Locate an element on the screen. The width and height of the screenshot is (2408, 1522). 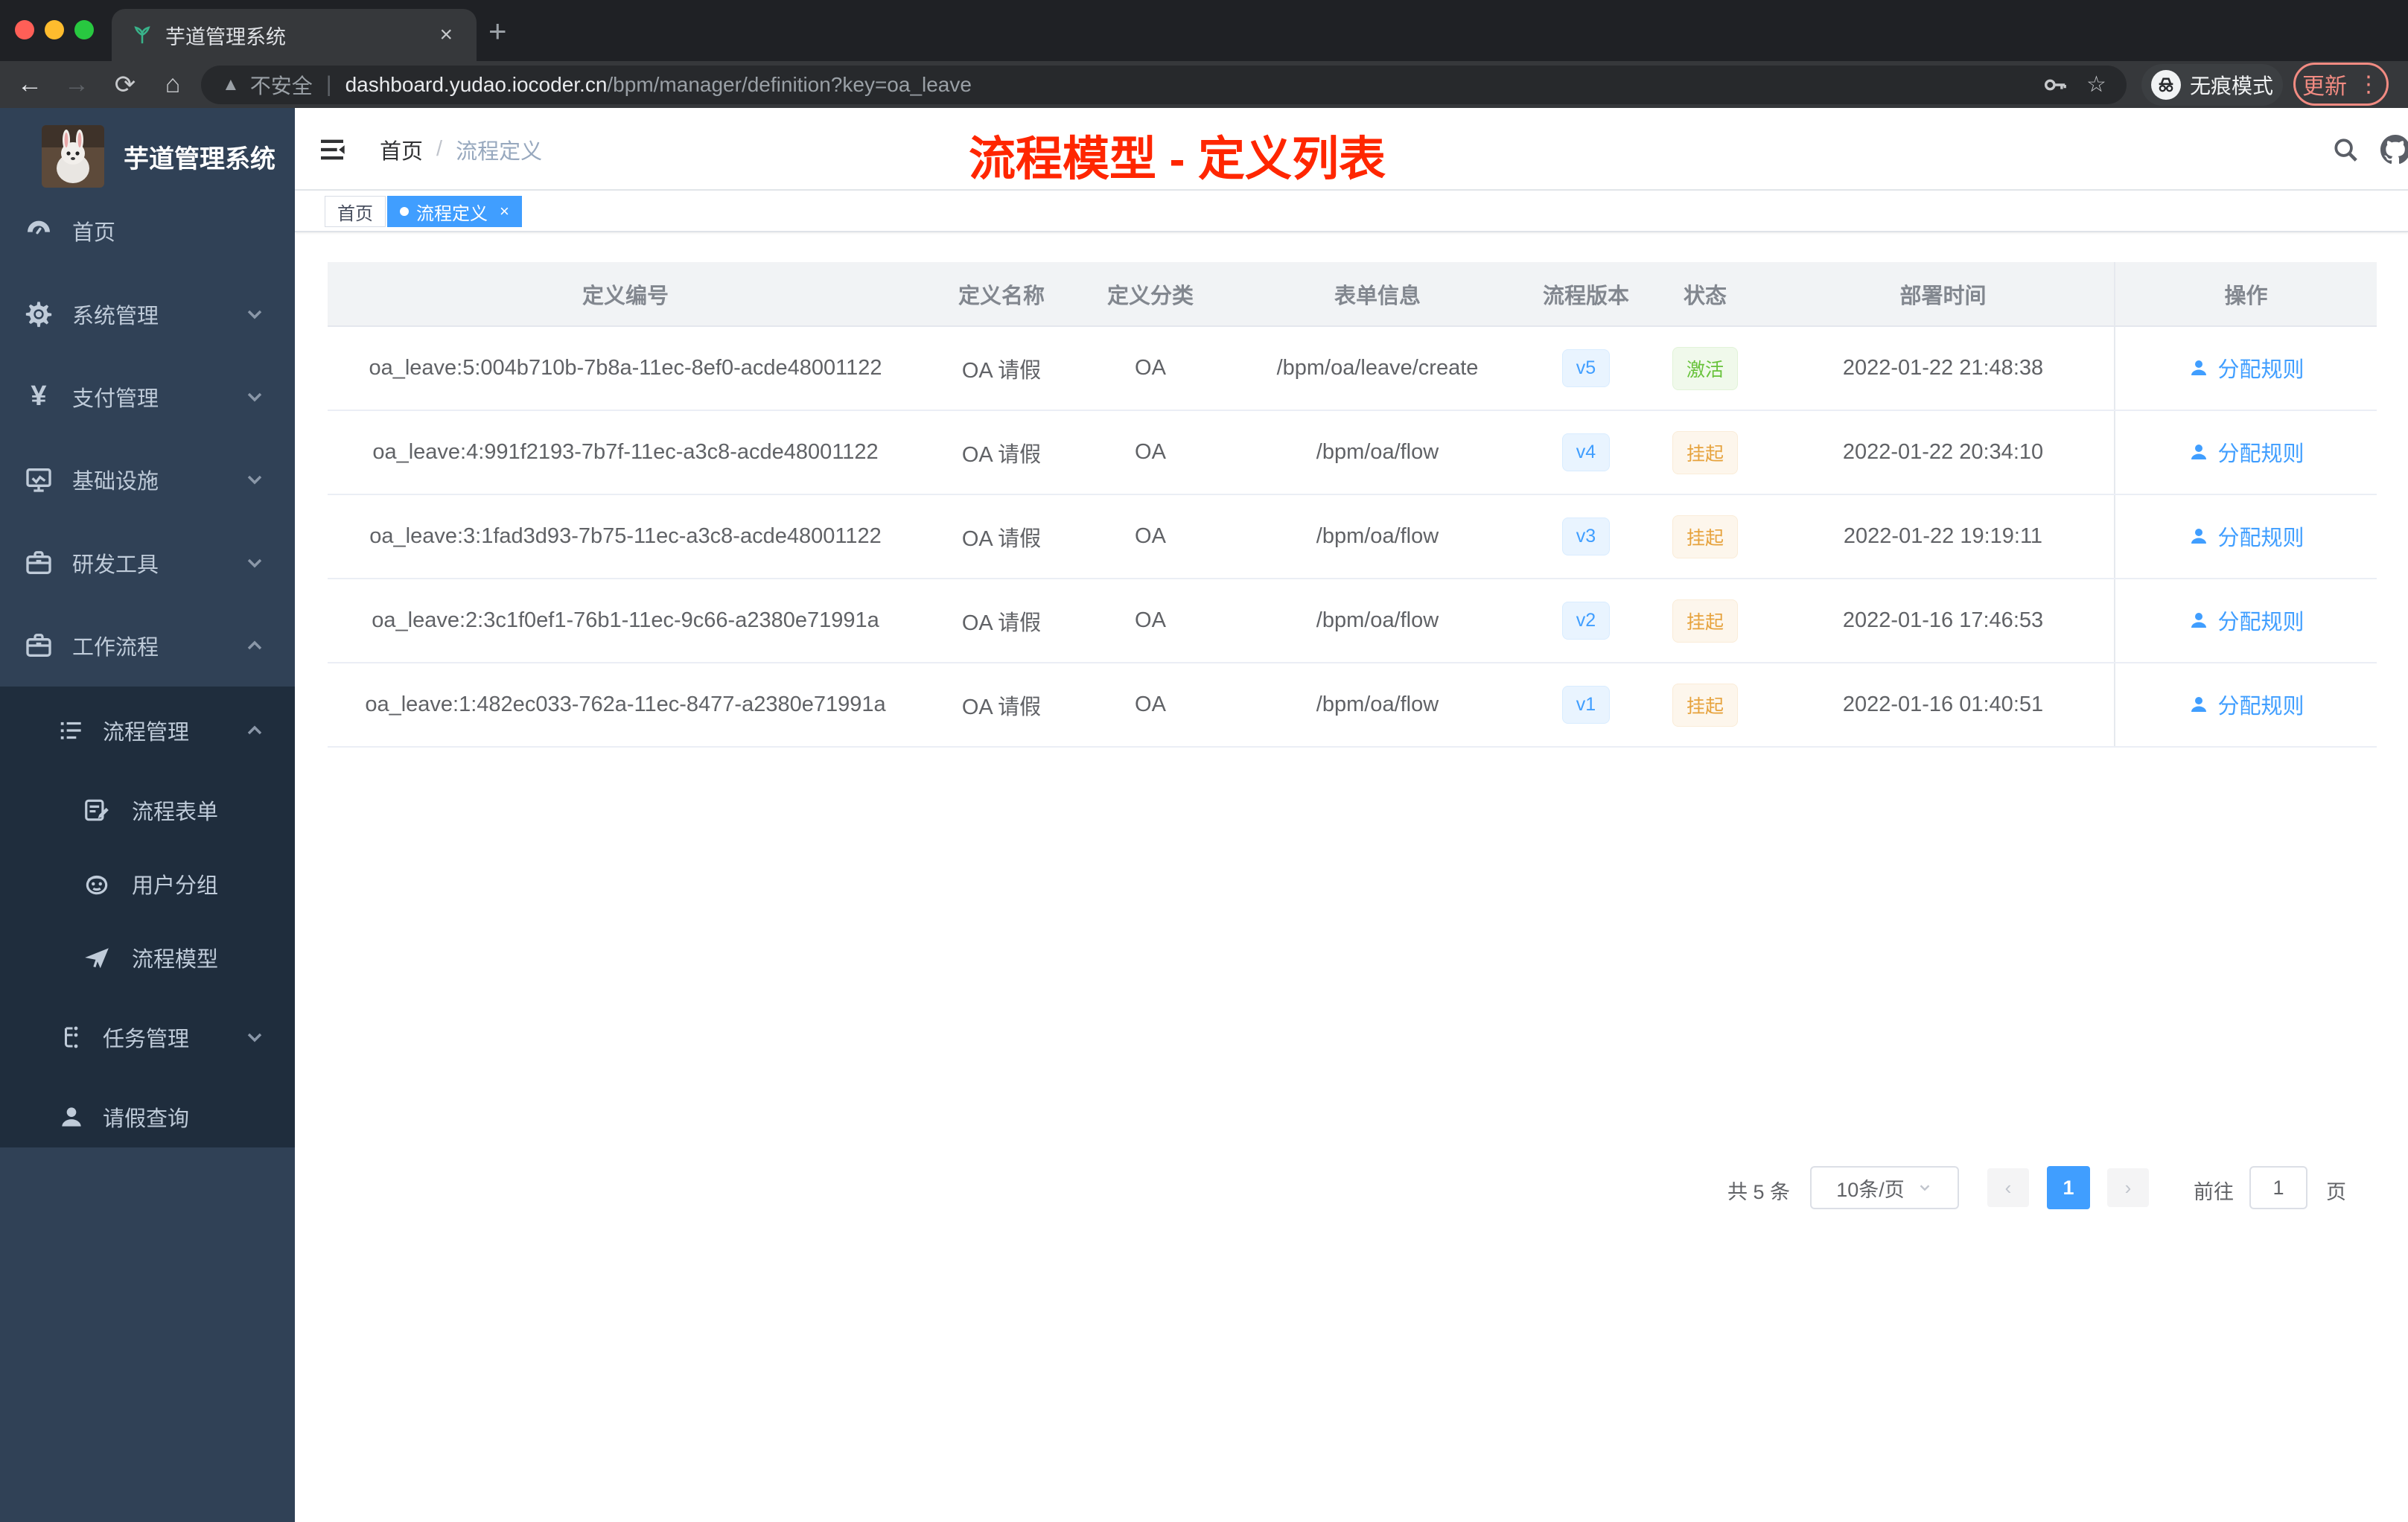
home-icon: ⌂ is located at coordinates (173, 84).